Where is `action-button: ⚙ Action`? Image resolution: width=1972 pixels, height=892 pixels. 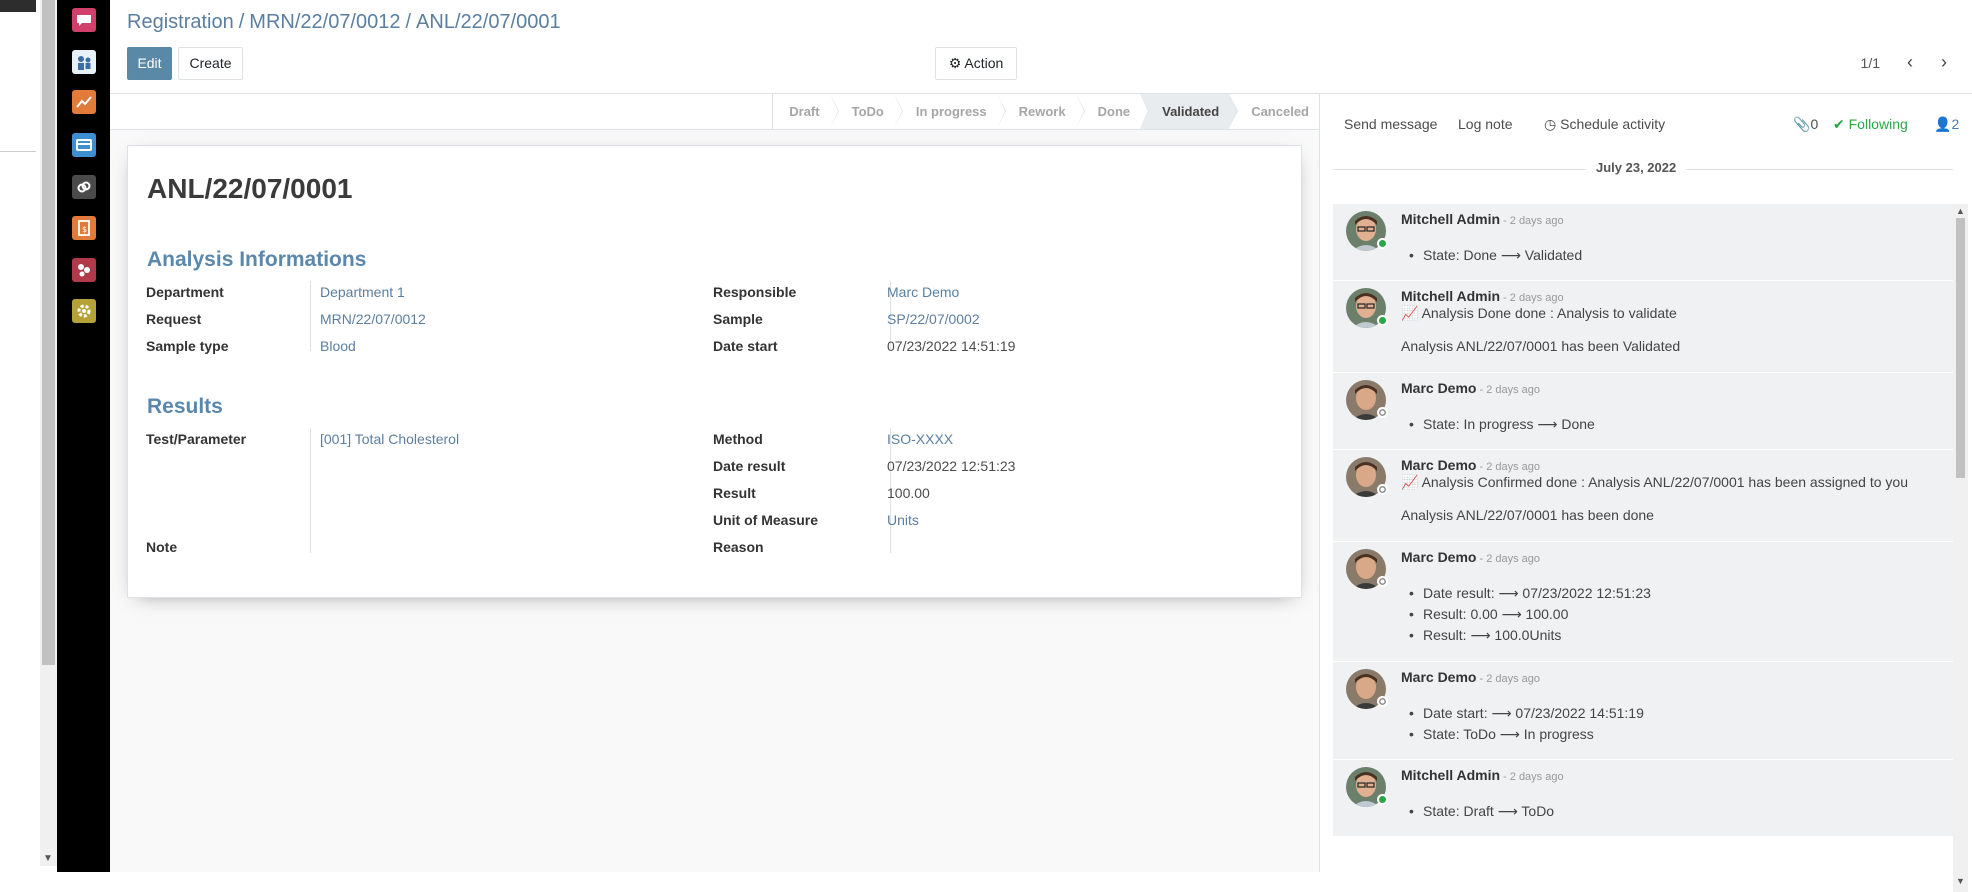
action-button: ⚙ Action is located at coordinates (976, 63).